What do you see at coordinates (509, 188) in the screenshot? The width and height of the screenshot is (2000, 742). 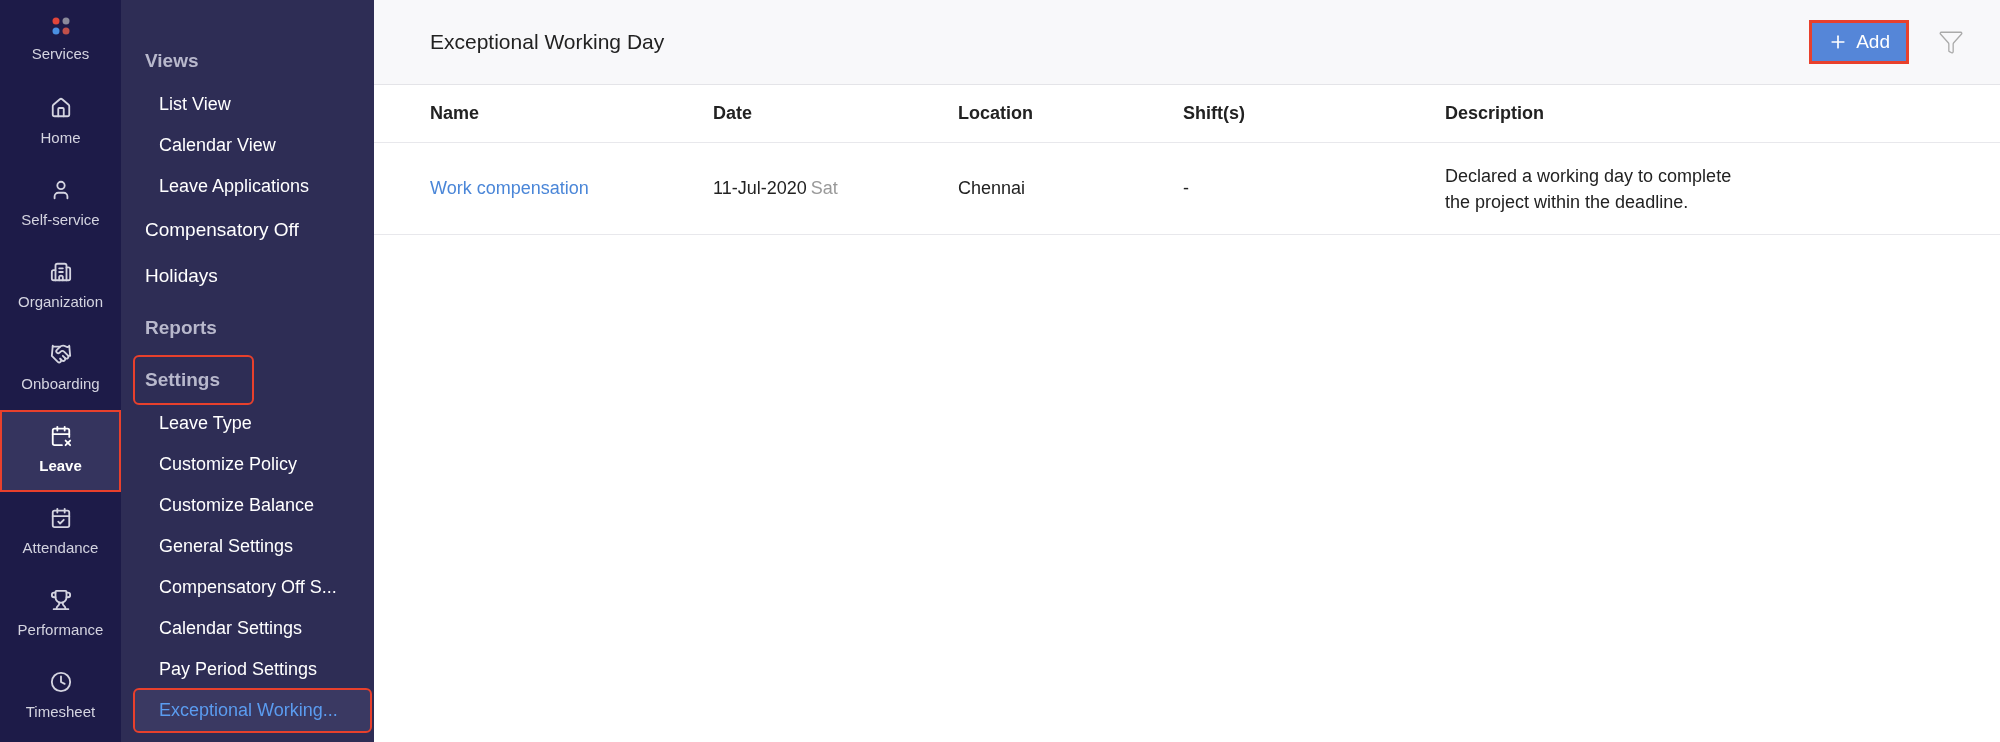 I see `name-link: Work compensation` at bounding box center [509, 188].